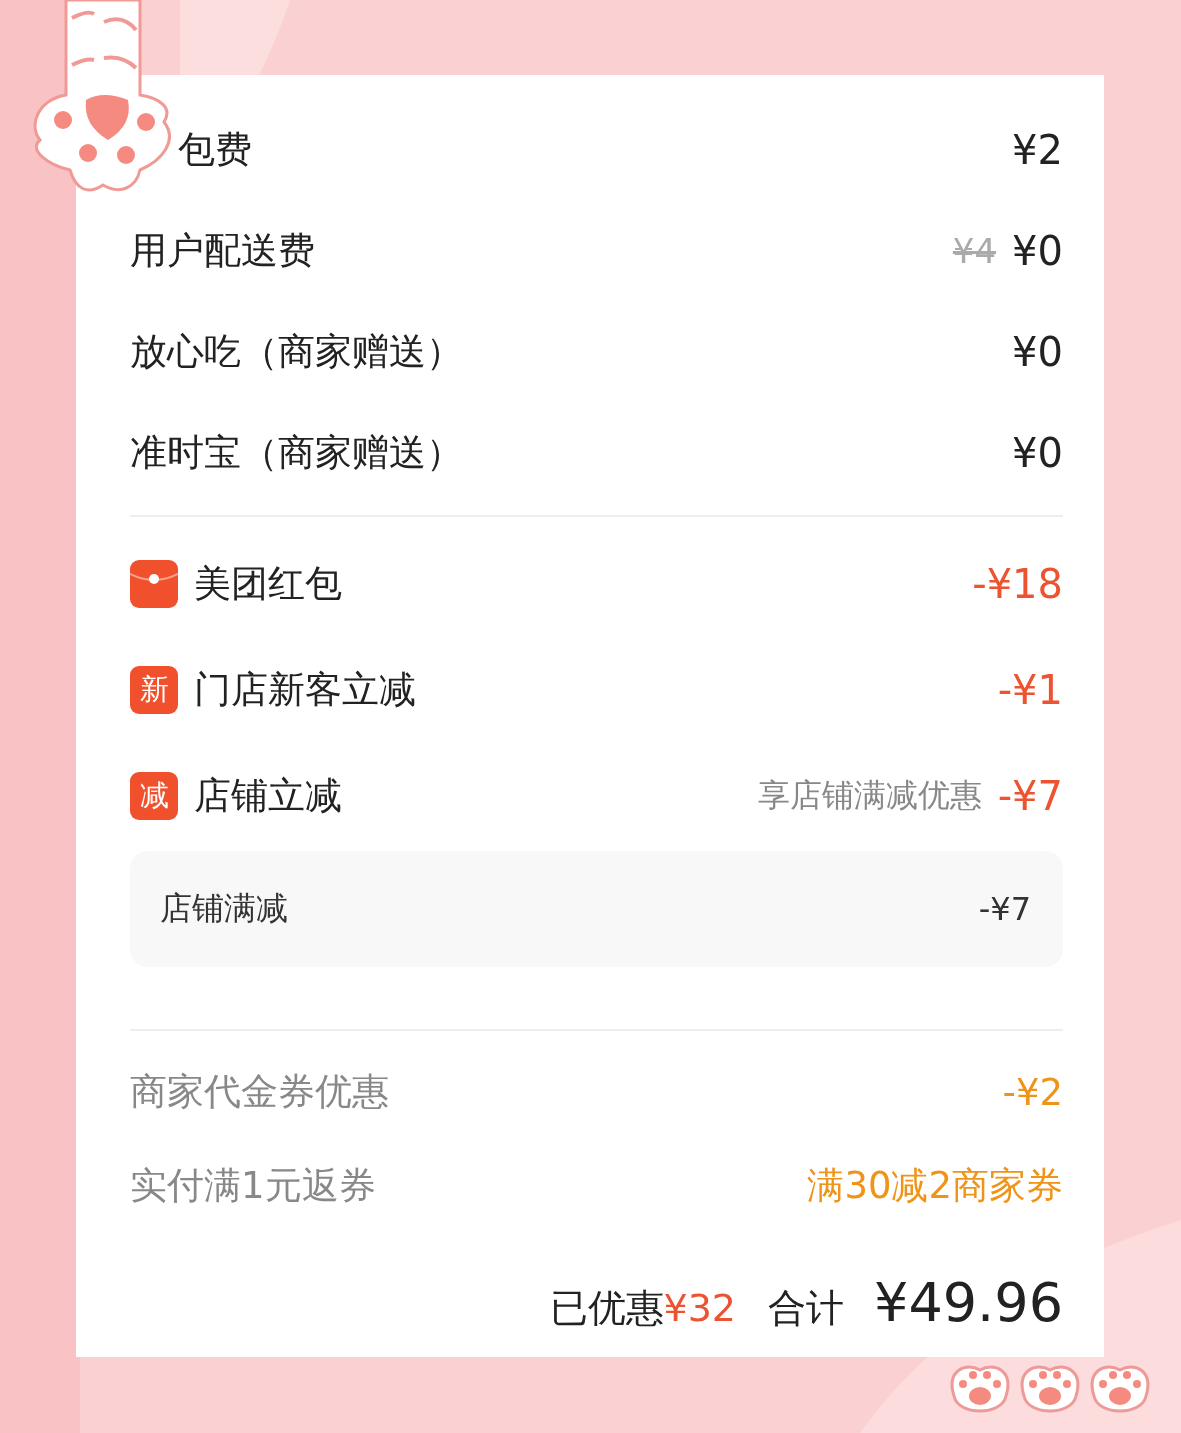  I want to click on discount-amount: -¥18, so click(1017, 584).